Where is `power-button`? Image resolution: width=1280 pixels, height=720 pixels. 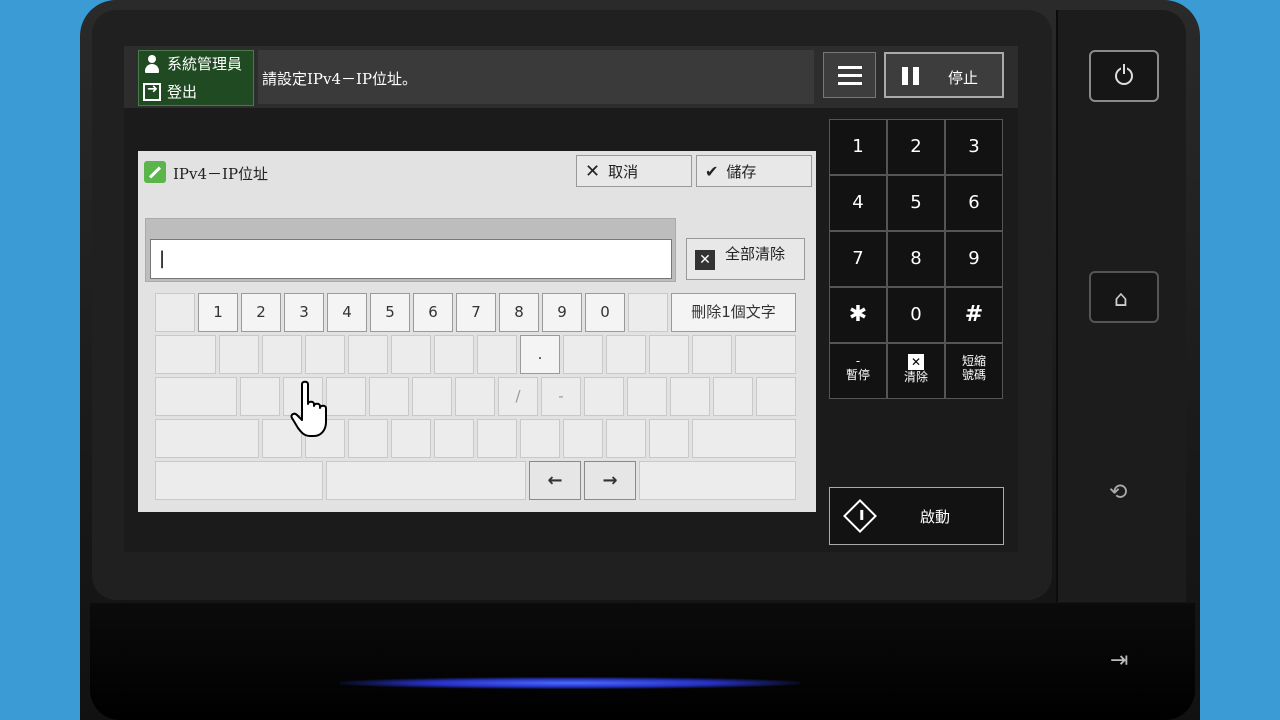
power-button is located at coordinates (1124, 76).